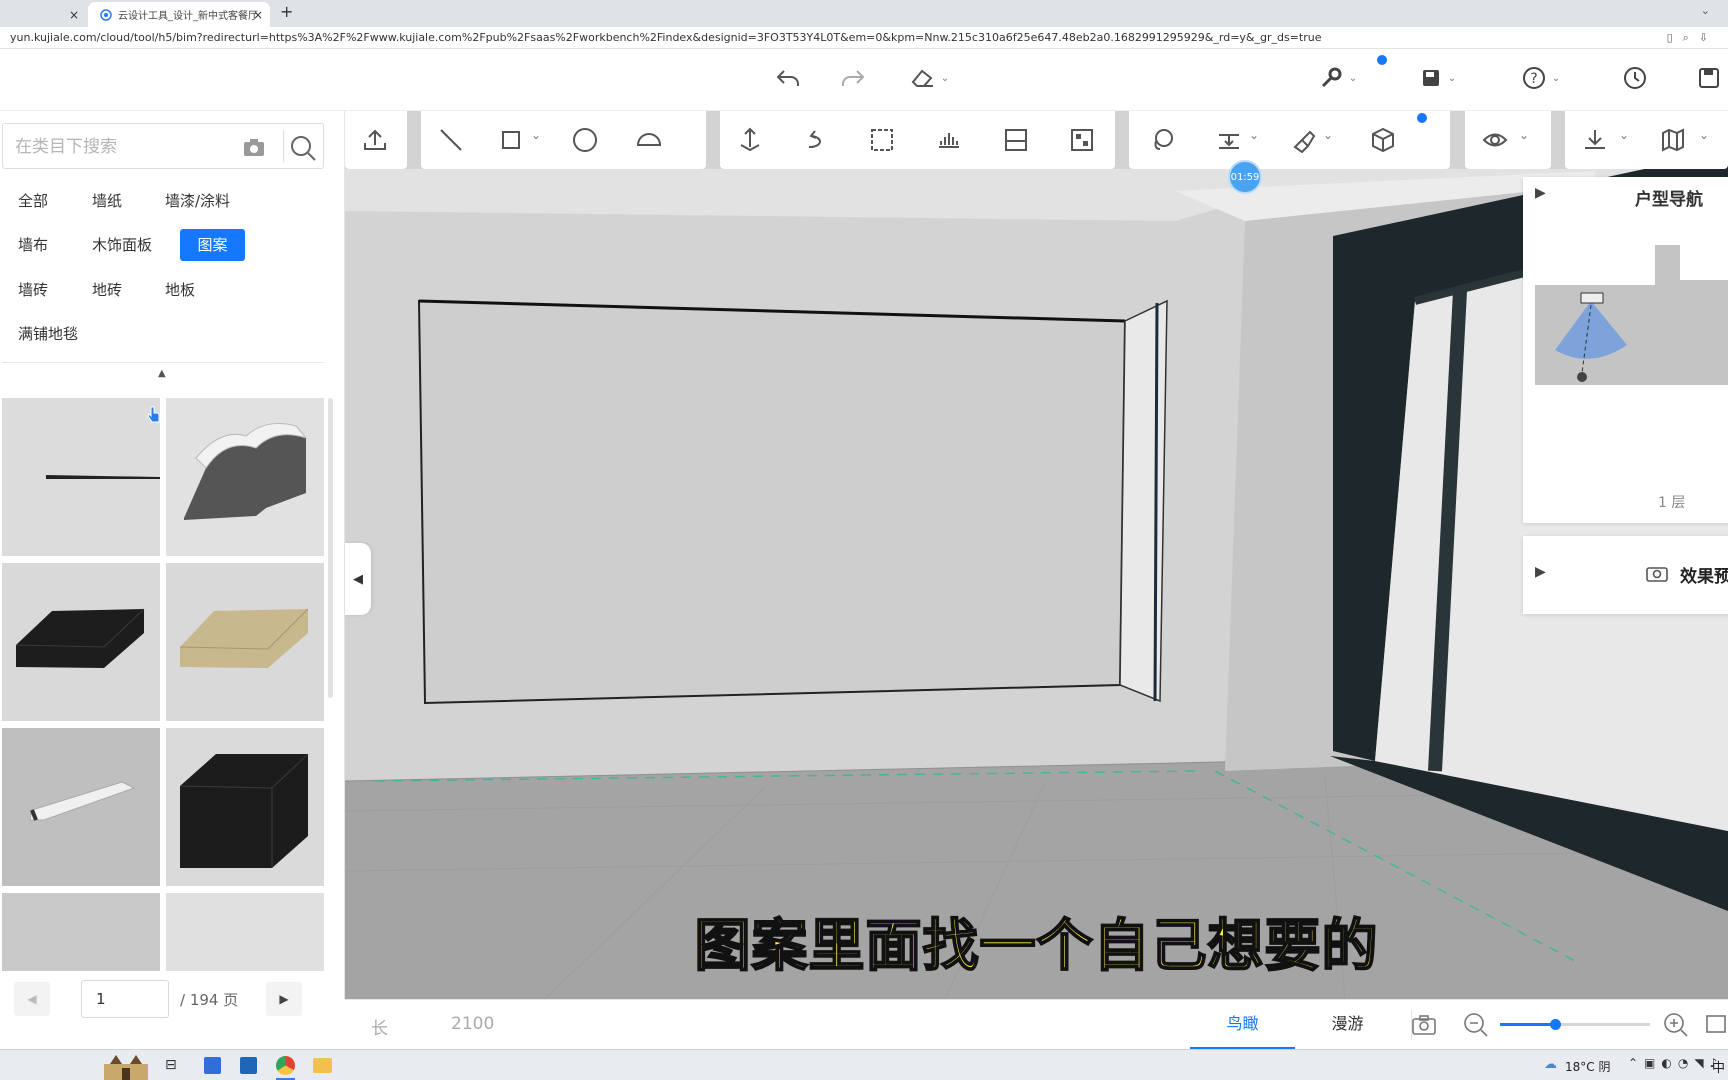 The image size is (1728, 1080). I want to click on map-button, so click(1673, 140).